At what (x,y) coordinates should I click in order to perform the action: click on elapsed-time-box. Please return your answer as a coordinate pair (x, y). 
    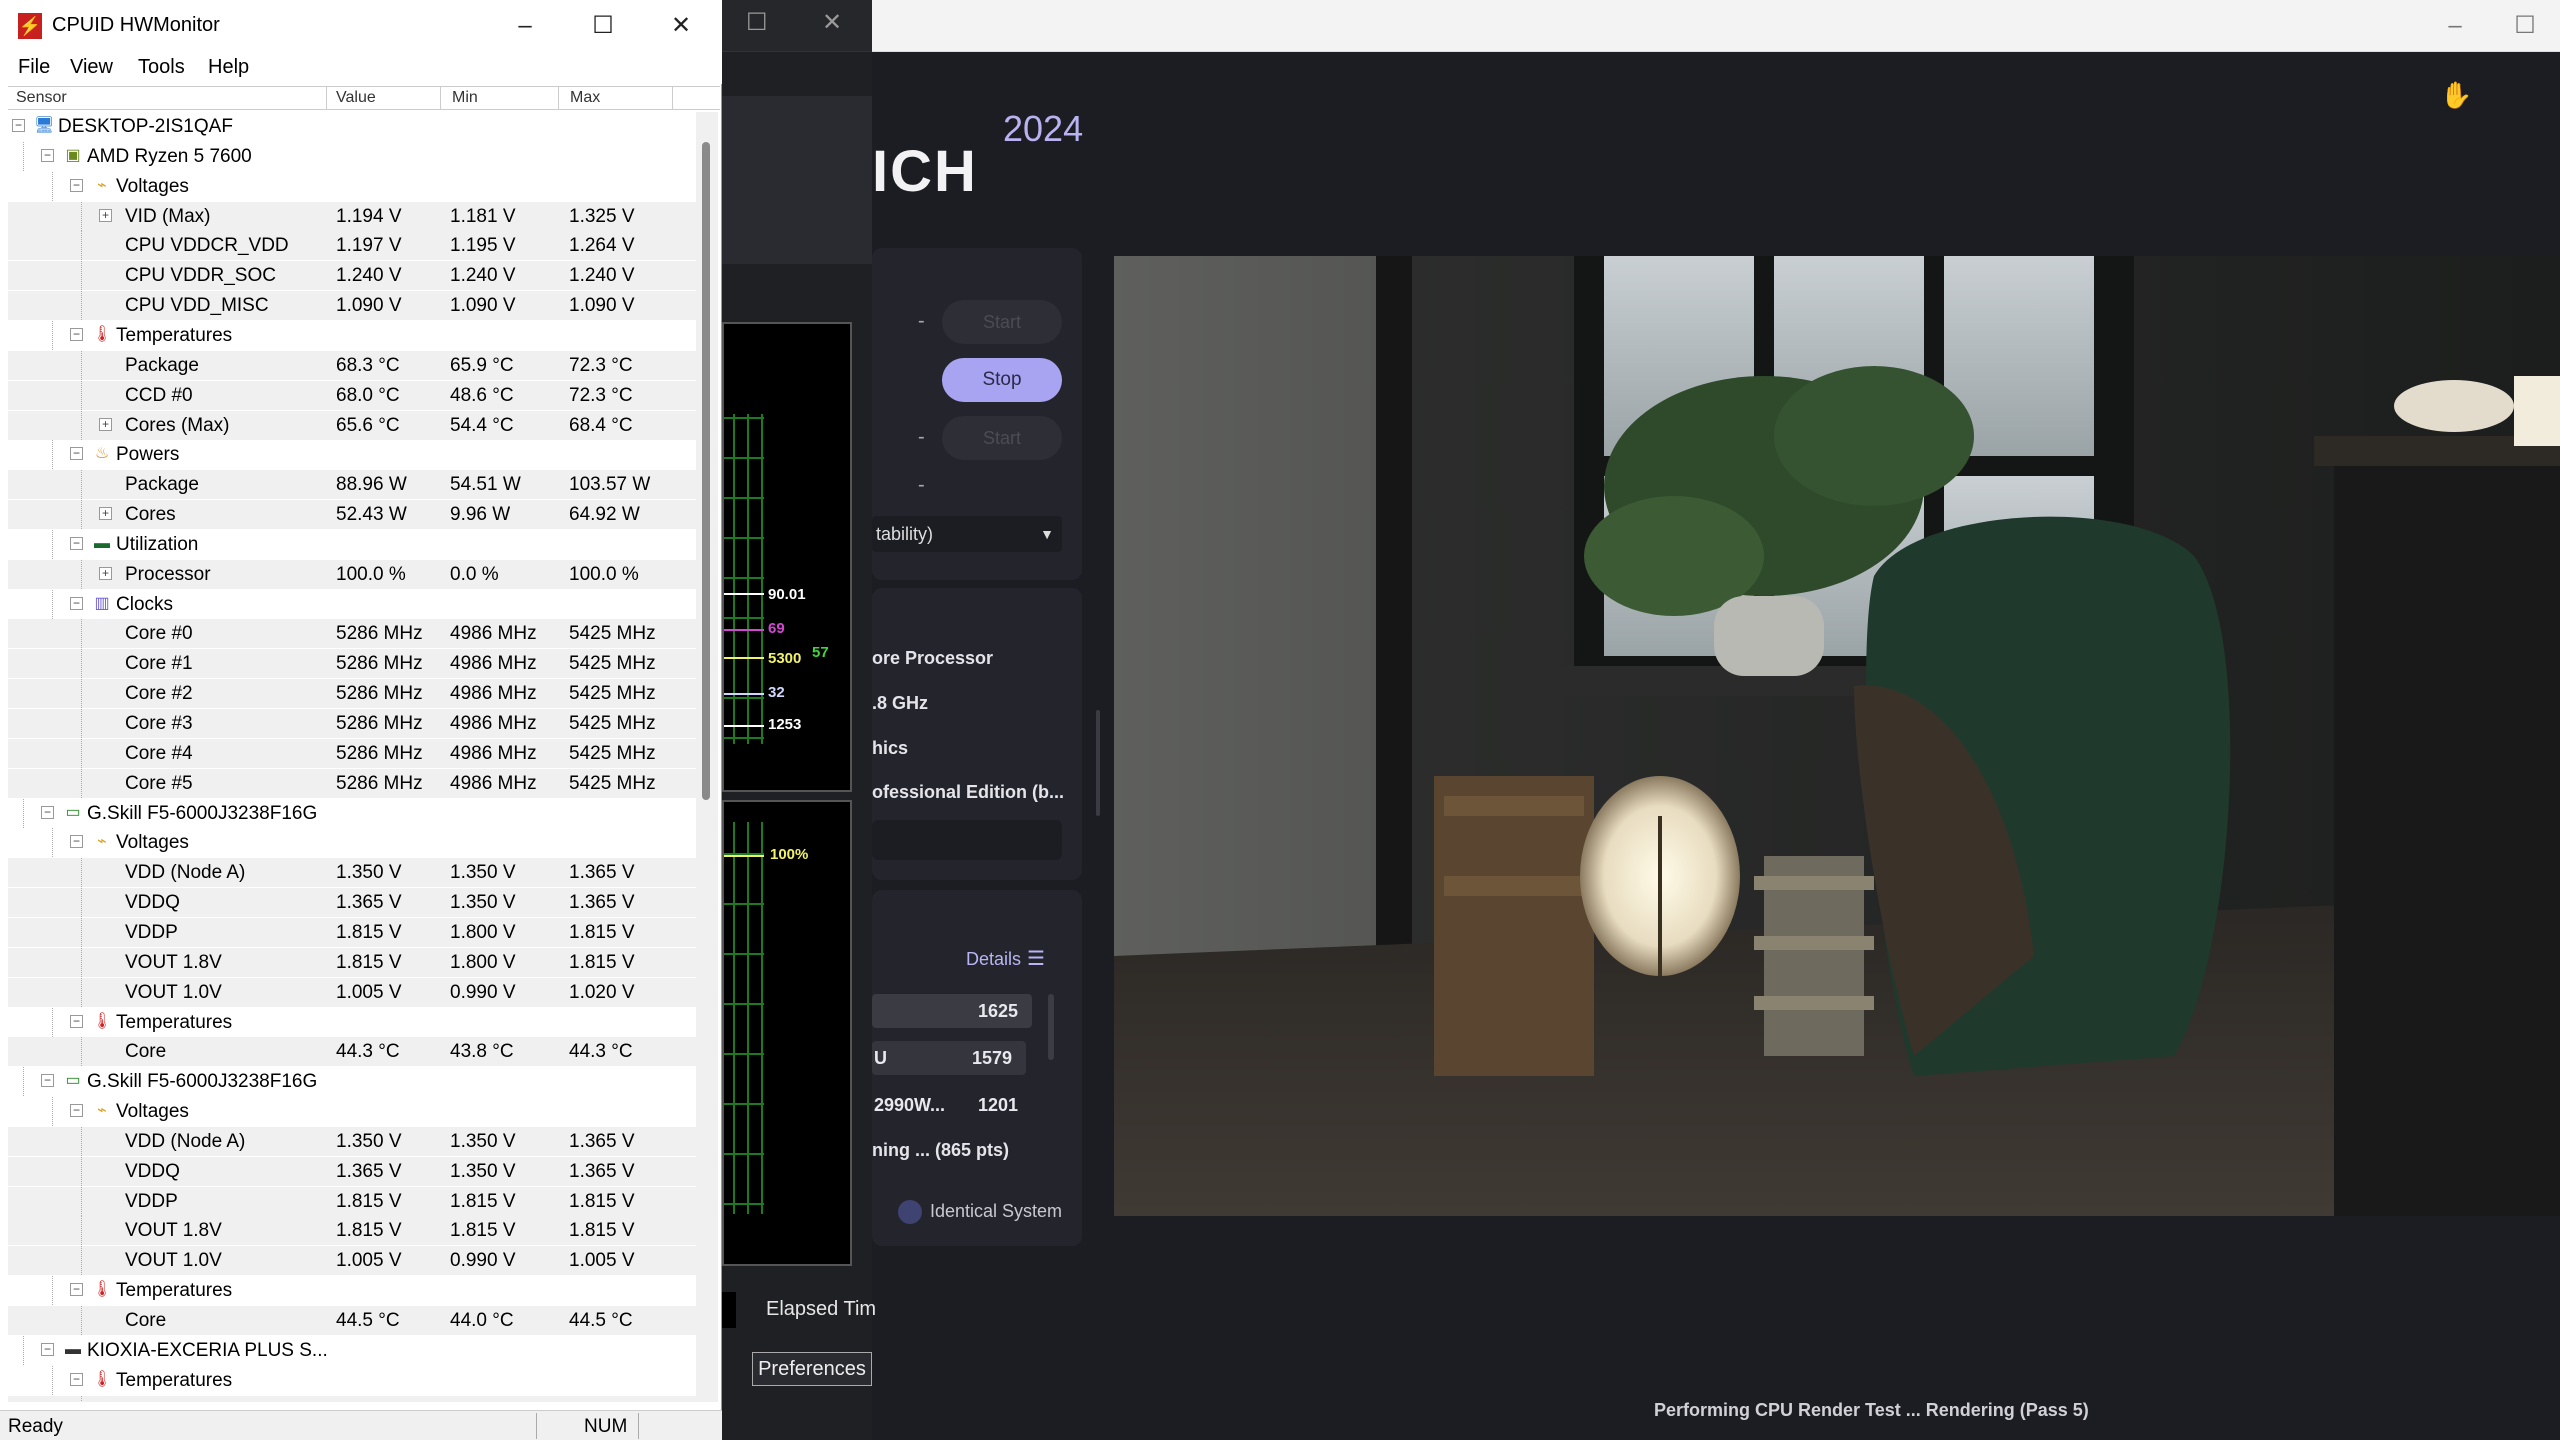
    Looking at the image, I should click on (729, 1310).